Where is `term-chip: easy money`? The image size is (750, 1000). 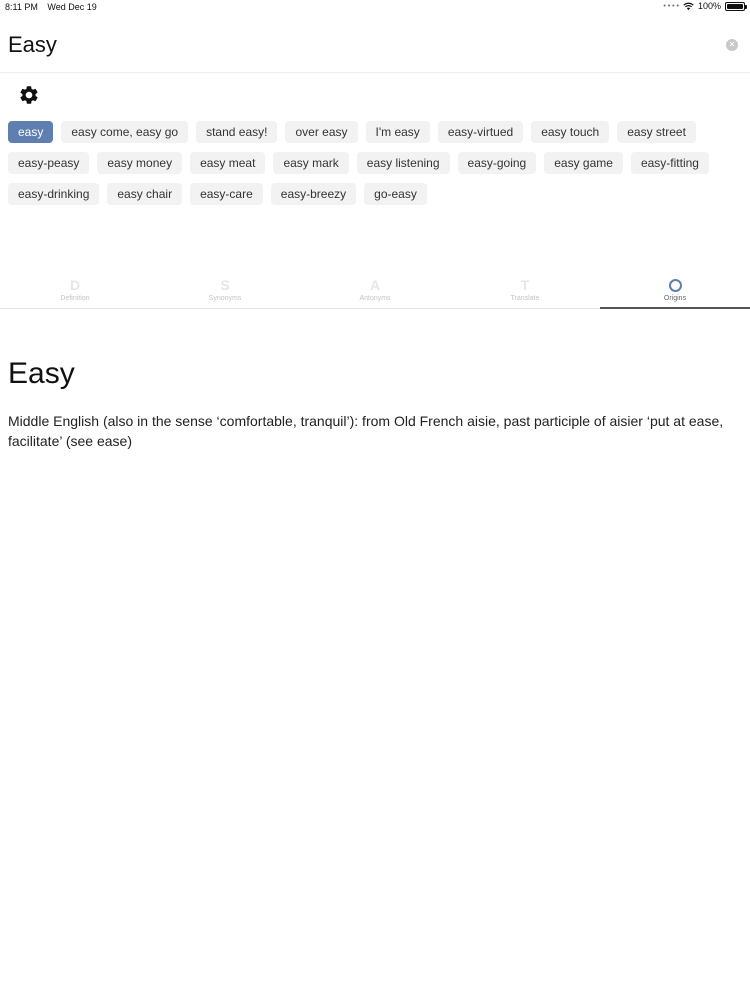
term-chip: easy money is located at coordinates (140, 163).